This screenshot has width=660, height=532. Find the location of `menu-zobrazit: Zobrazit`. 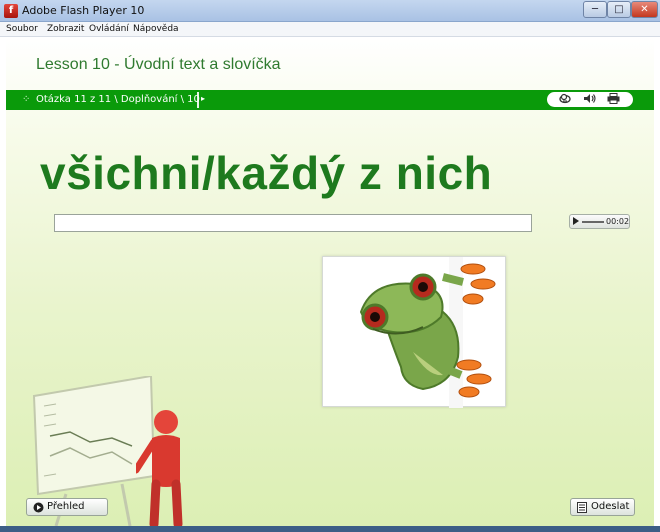

menu-zobrazit: Zobrazit is located at coordinates (65, 29).